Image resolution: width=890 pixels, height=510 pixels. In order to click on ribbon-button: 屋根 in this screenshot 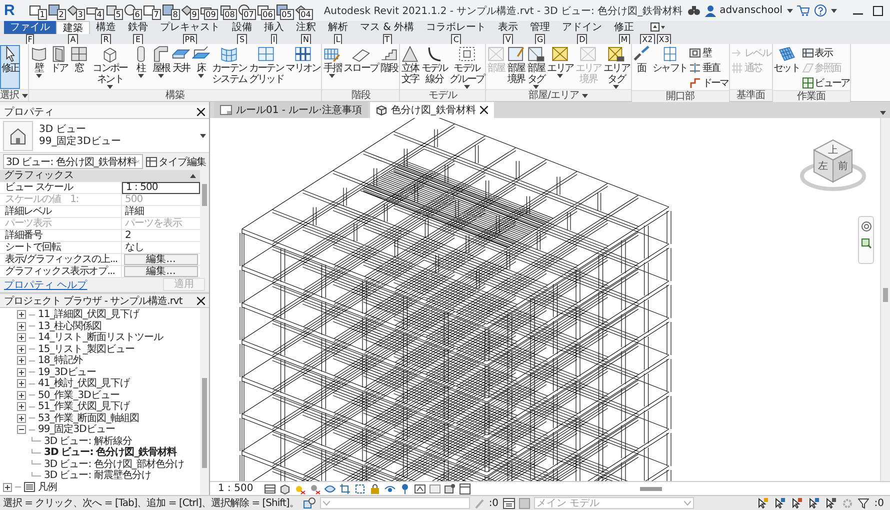, I will do `click(161, 67)`.